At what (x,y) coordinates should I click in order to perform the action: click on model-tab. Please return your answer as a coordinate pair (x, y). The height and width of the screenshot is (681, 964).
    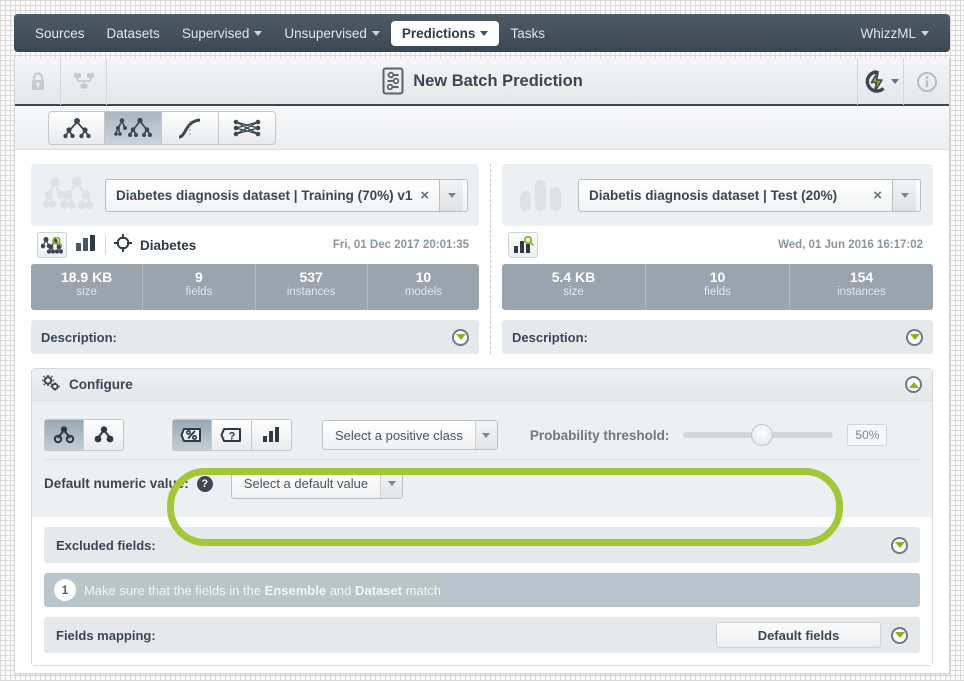
    Looking at the image, I should click on (76, 127).